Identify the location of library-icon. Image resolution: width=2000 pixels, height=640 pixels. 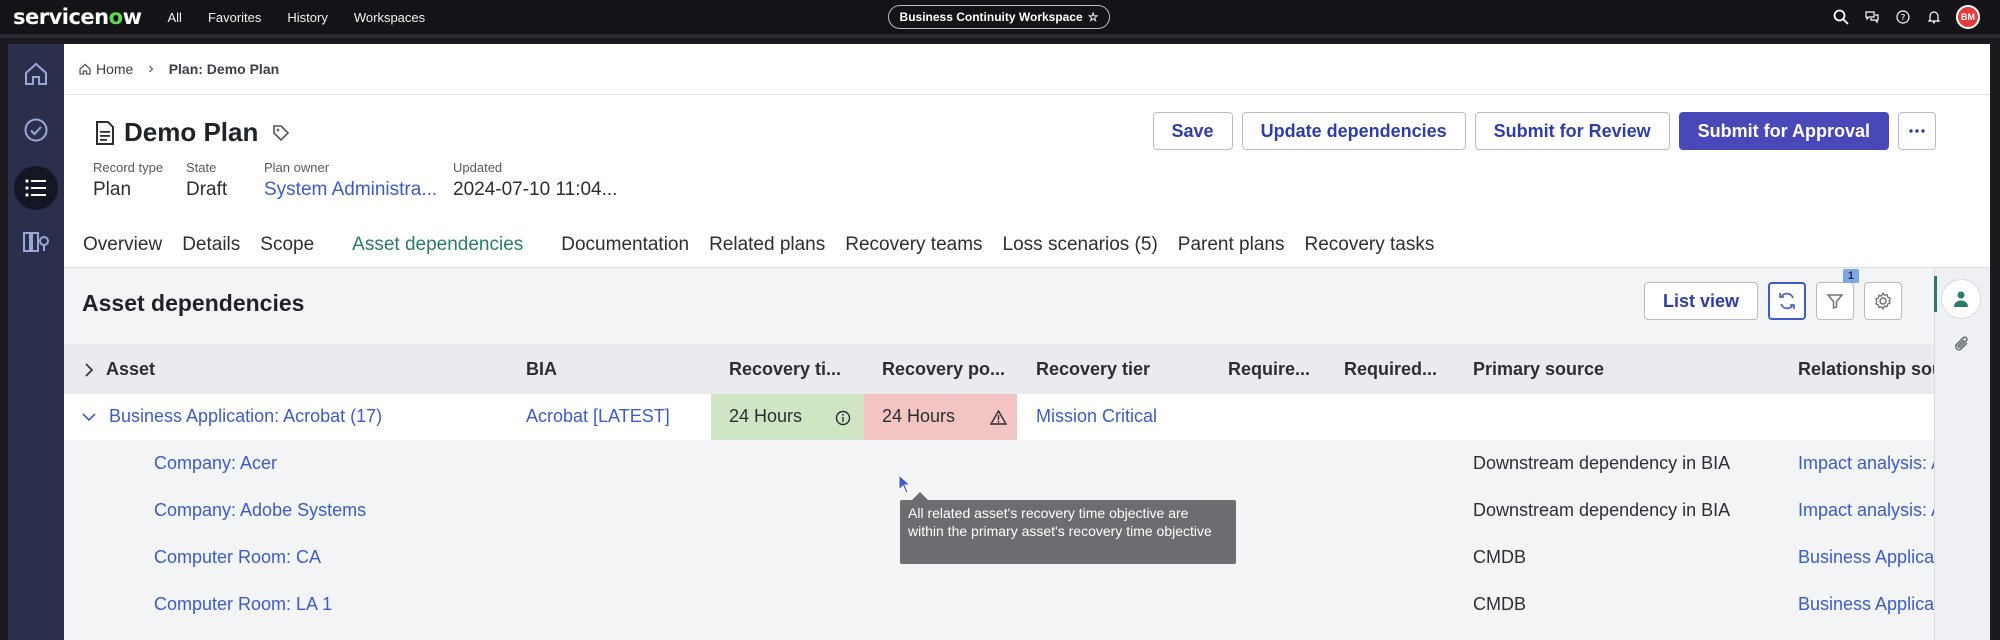
(36, 242).